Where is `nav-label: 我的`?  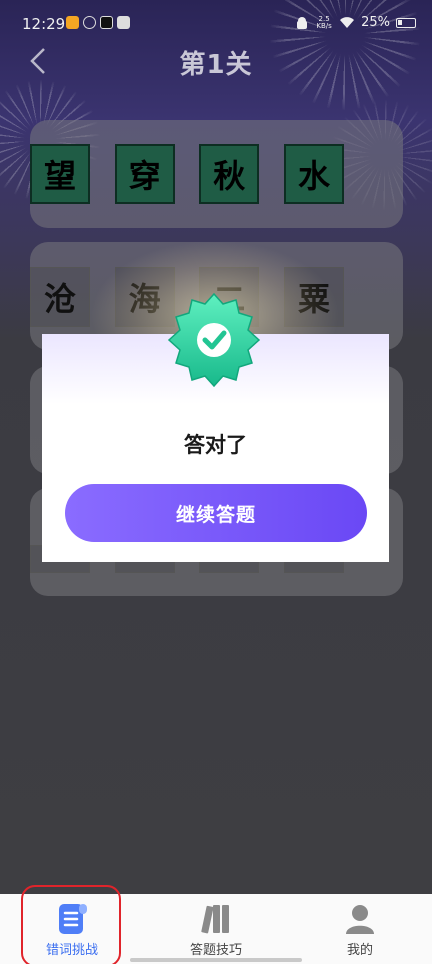 nav-label: 我的 is located at coordinates (359, 950).